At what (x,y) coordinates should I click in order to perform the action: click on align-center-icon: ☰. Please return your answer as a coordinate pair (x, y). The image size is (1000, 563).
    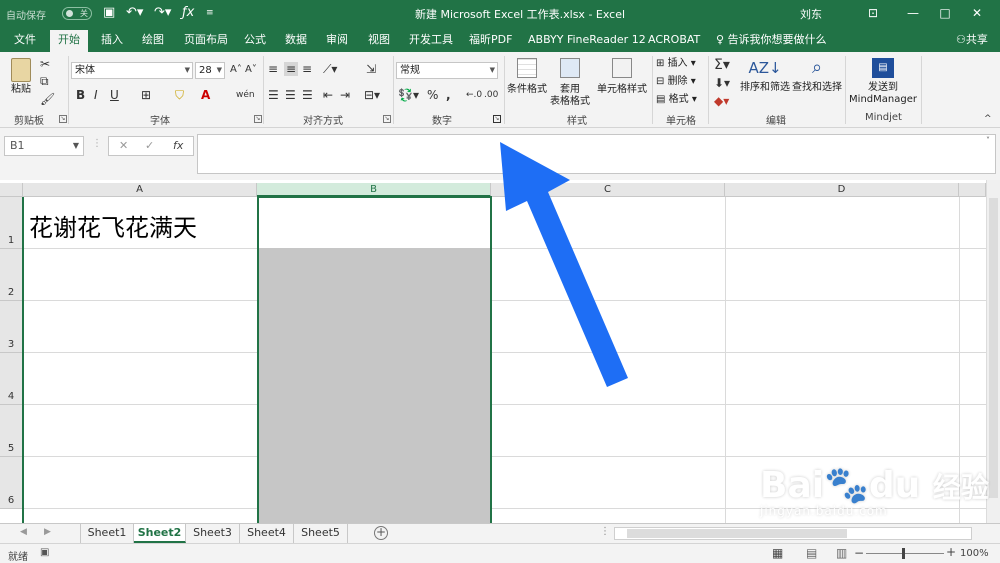
    Looking at the image, I should click on (290, 95).